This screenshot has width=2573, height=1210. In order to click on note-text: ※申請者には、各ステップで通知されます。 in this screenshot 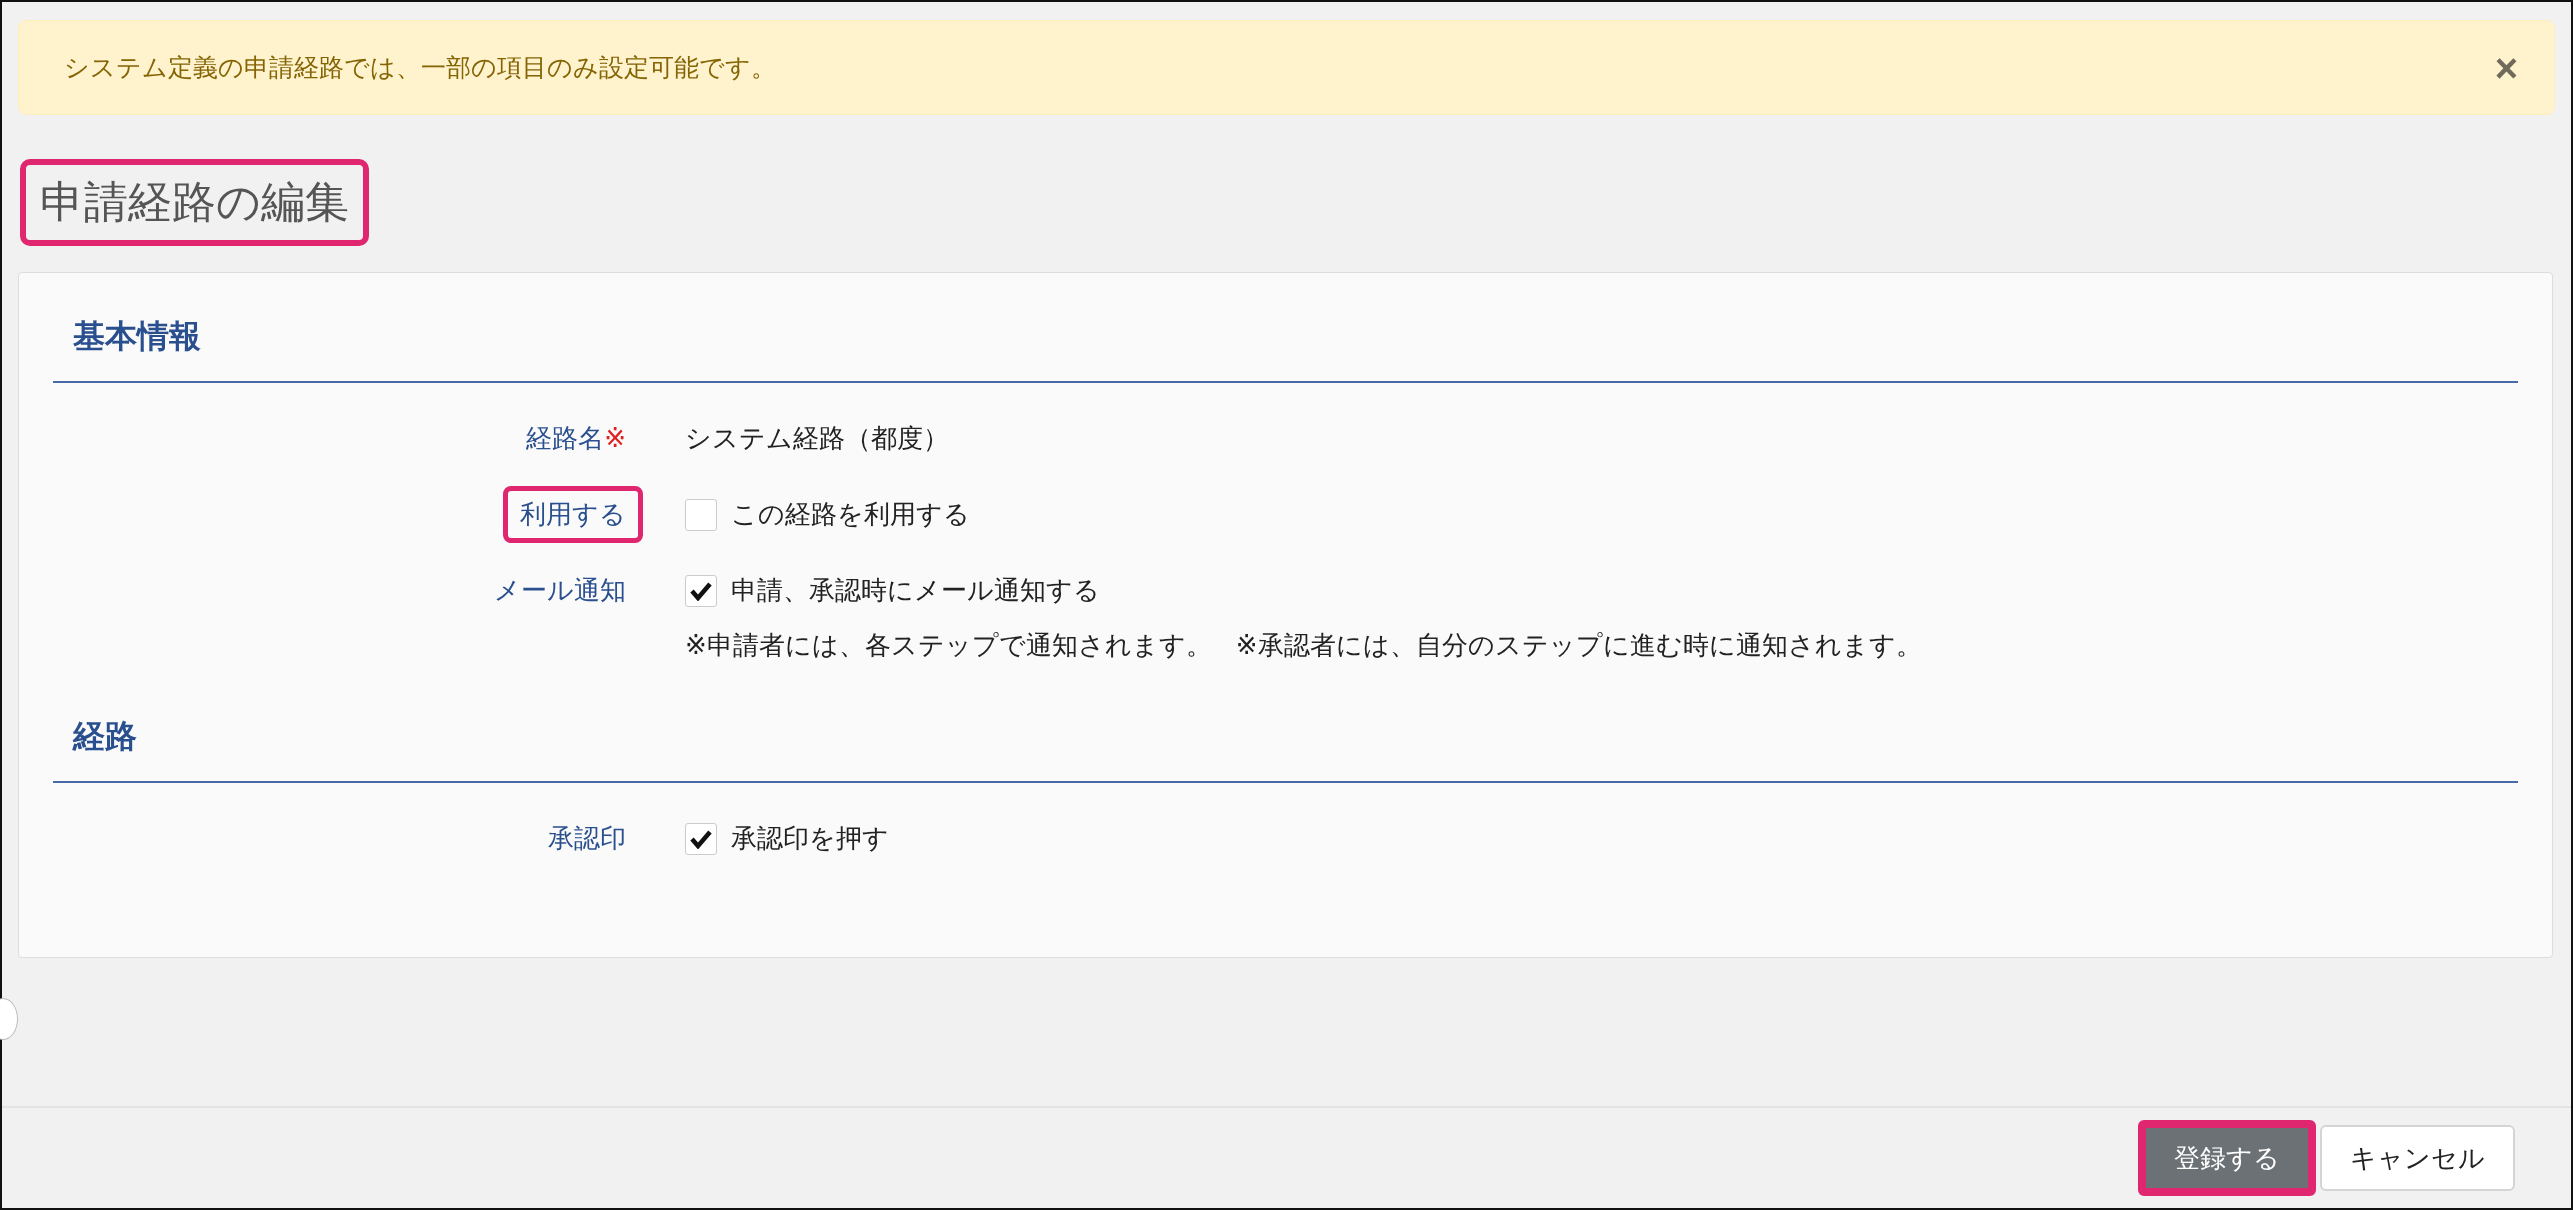, I will do `click(948, 645)`.